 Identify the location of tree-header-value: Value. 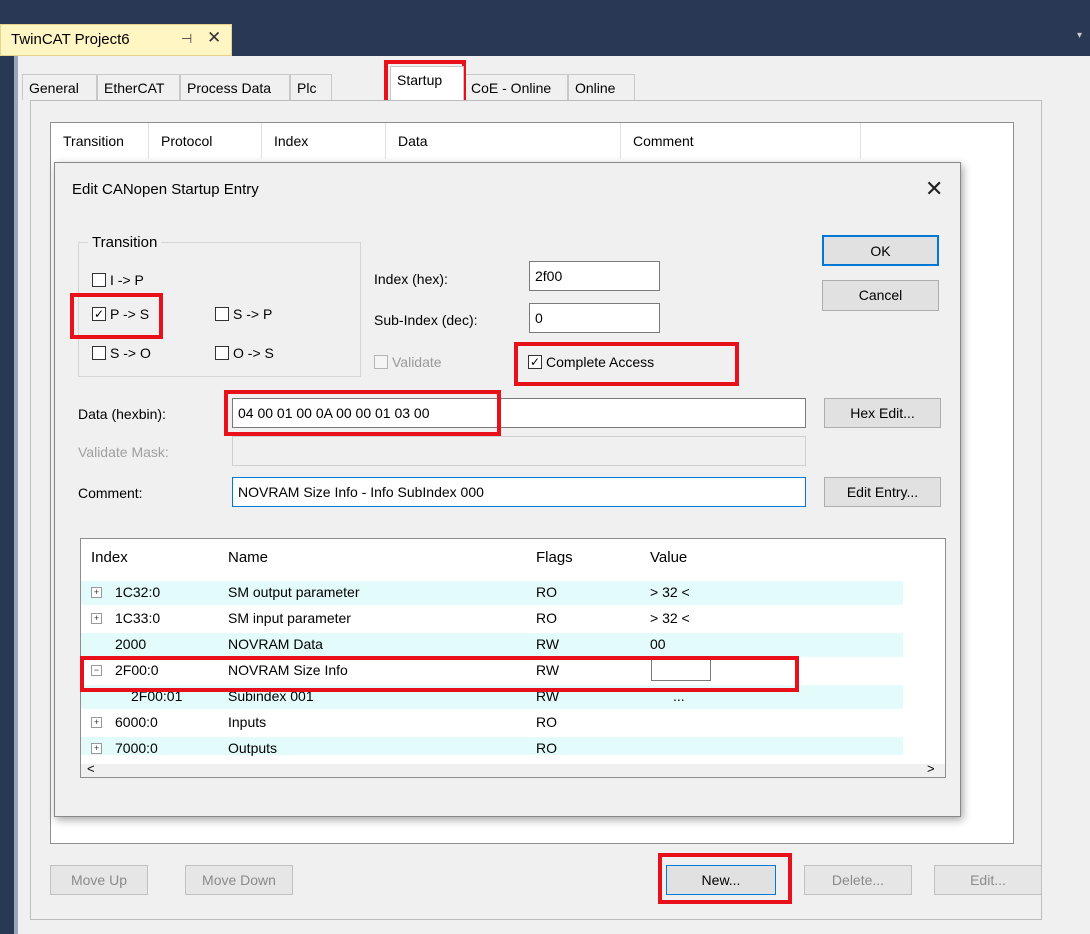
(668, 557).